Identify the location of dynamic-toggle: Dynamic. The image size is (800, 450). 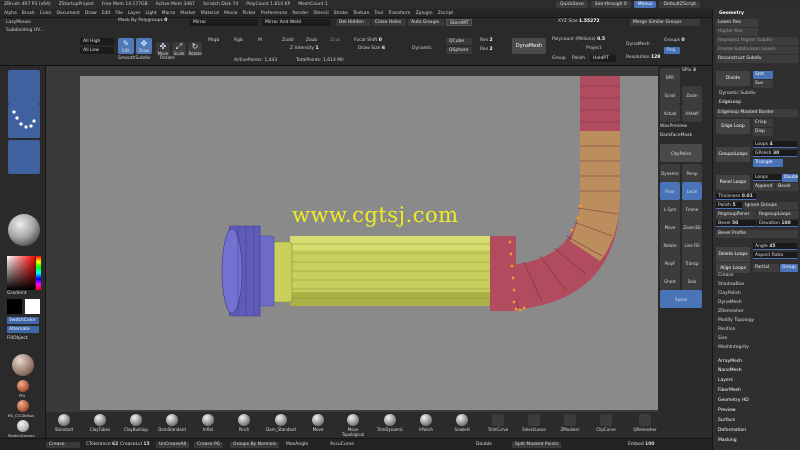
(422, 48).